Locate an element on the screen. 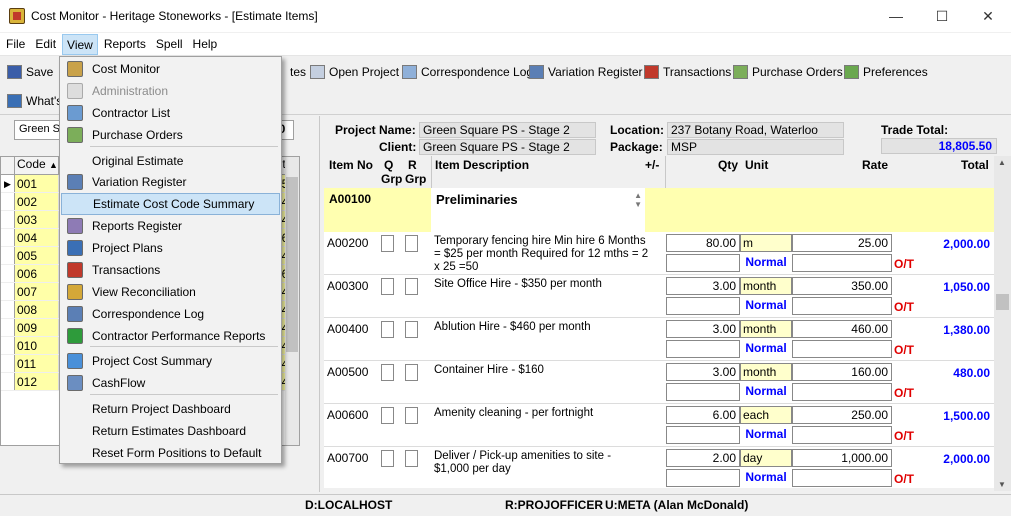 The width and height of the screenshot is (1011, 516). view-menu-item-reset-form-positions-to-default: Reset Form Positions to Default is located at coordinates (170, 453).